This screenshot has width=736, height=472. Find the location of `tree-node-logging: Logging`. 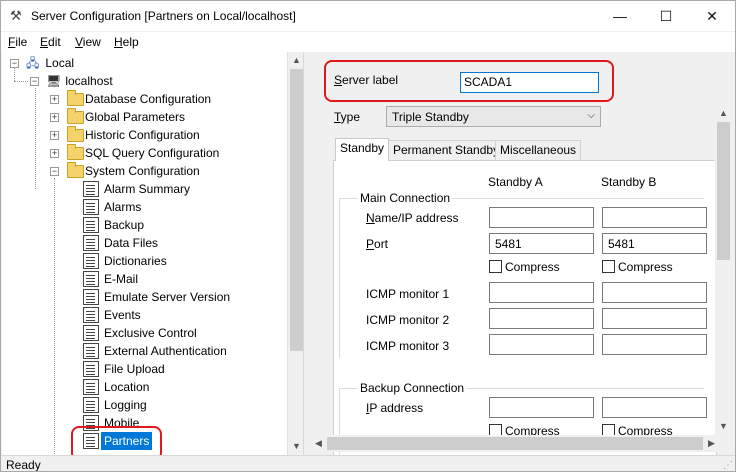

tree-node-logging: Logging is located at coordinates (125, 405).